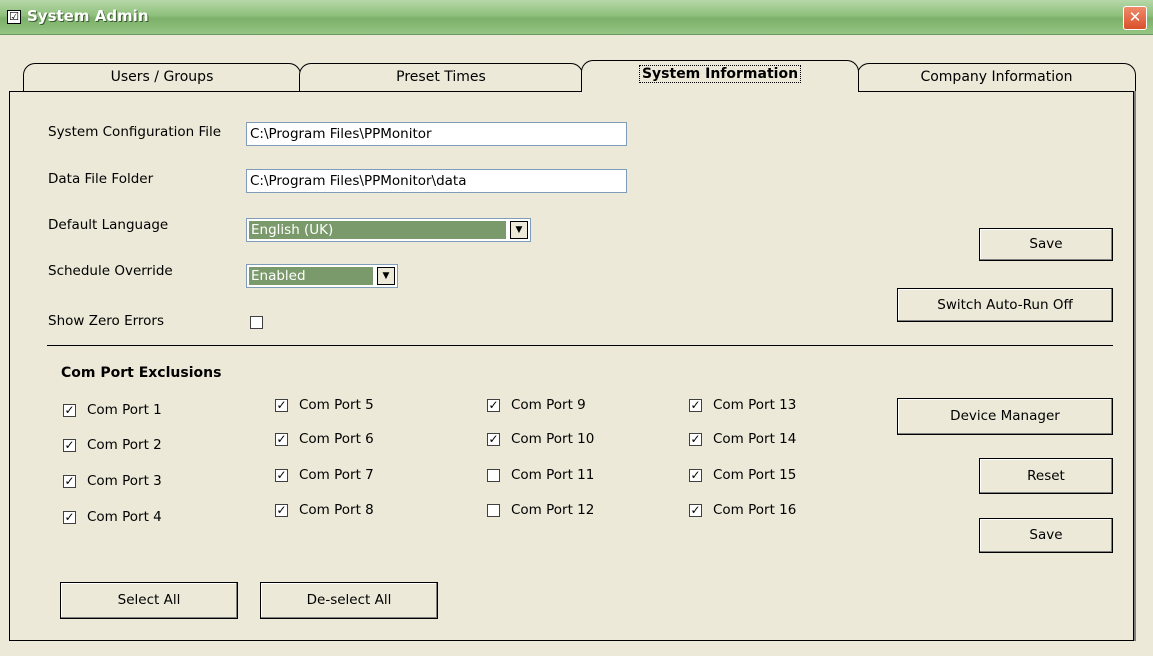 The image size is (1153, 656). I want to click on switch-autorun-button: Switch Auto-Run Off, so click(1005, 305).